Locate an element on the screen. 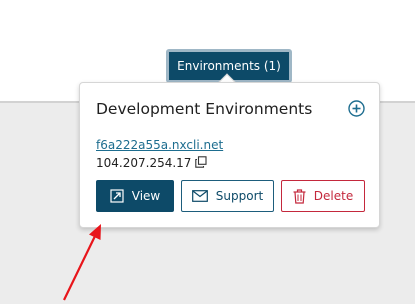 The height and width of the screenshot is (304, 415). envelope-icon is located at coordinates (199, 196).